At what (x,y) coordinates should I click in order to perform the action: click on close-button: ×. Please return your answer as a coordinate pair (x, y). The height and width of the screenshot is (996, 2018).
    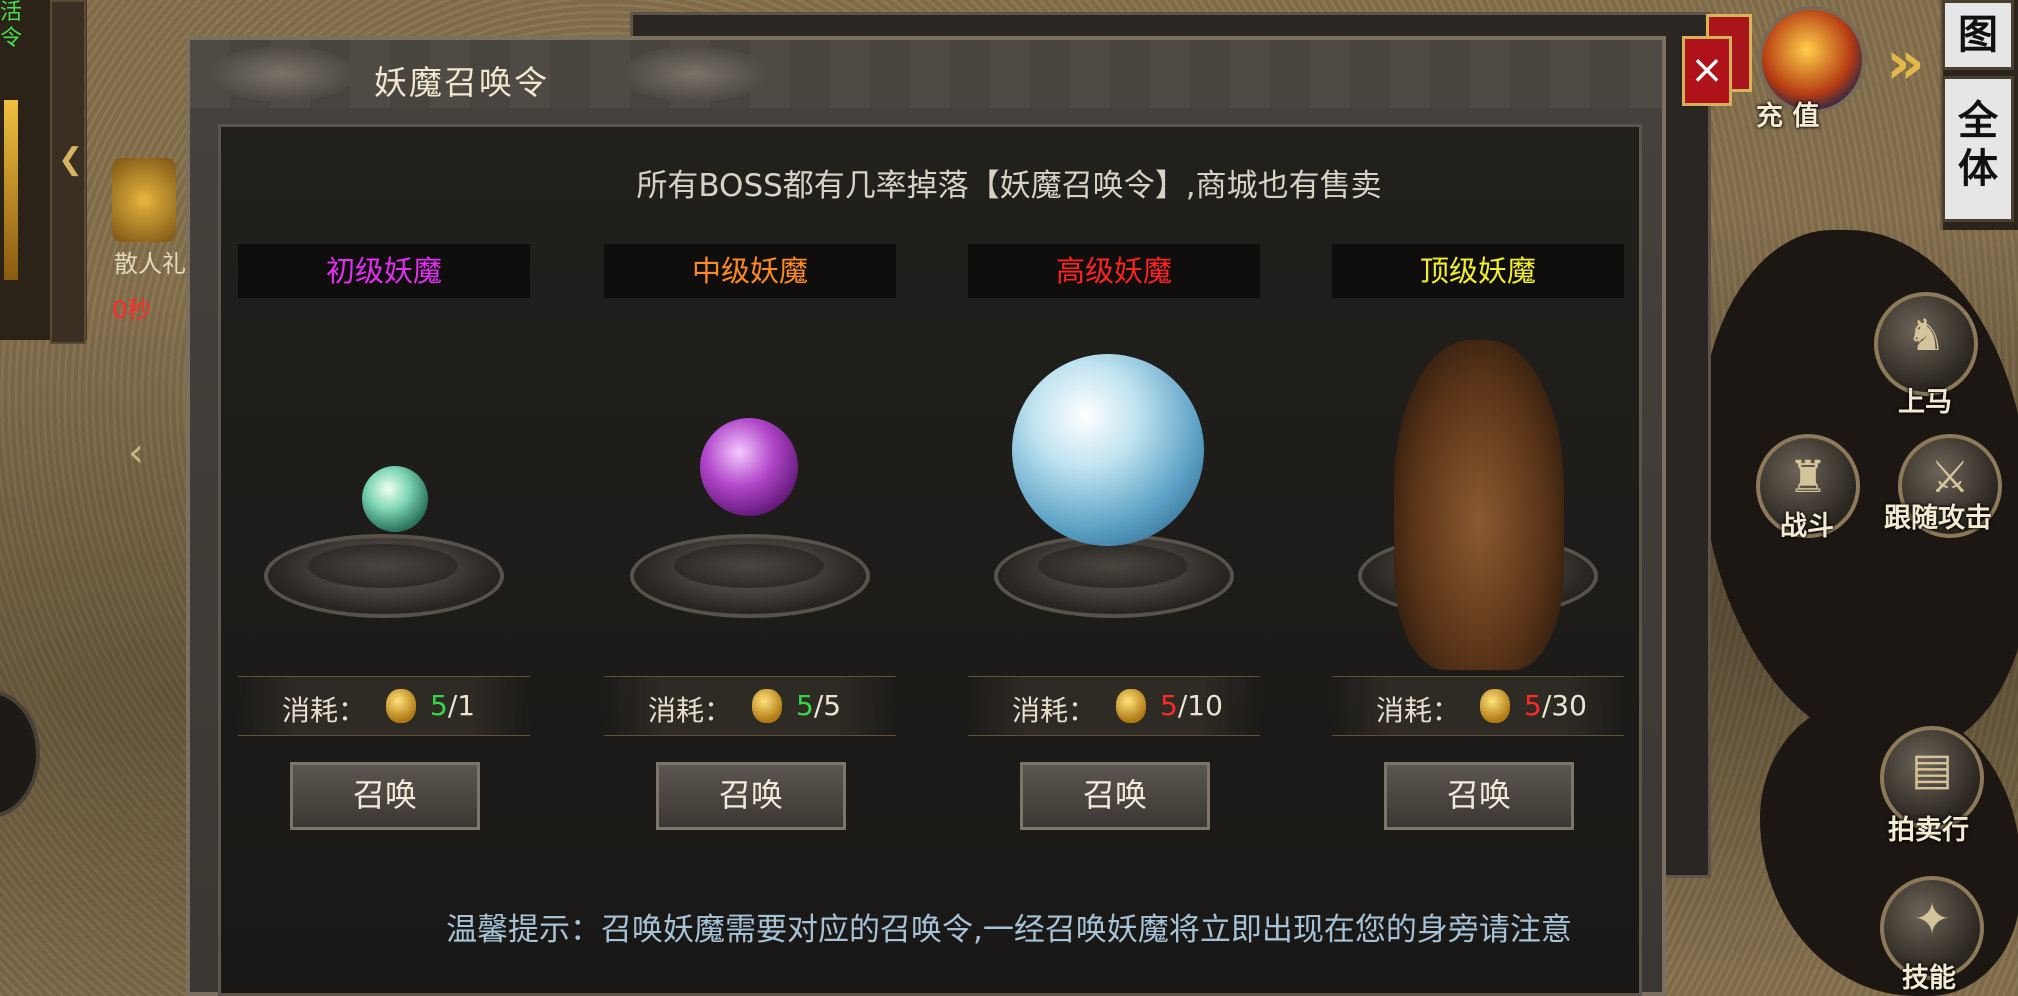
    Looking at the image, I should click on (1707, 71).